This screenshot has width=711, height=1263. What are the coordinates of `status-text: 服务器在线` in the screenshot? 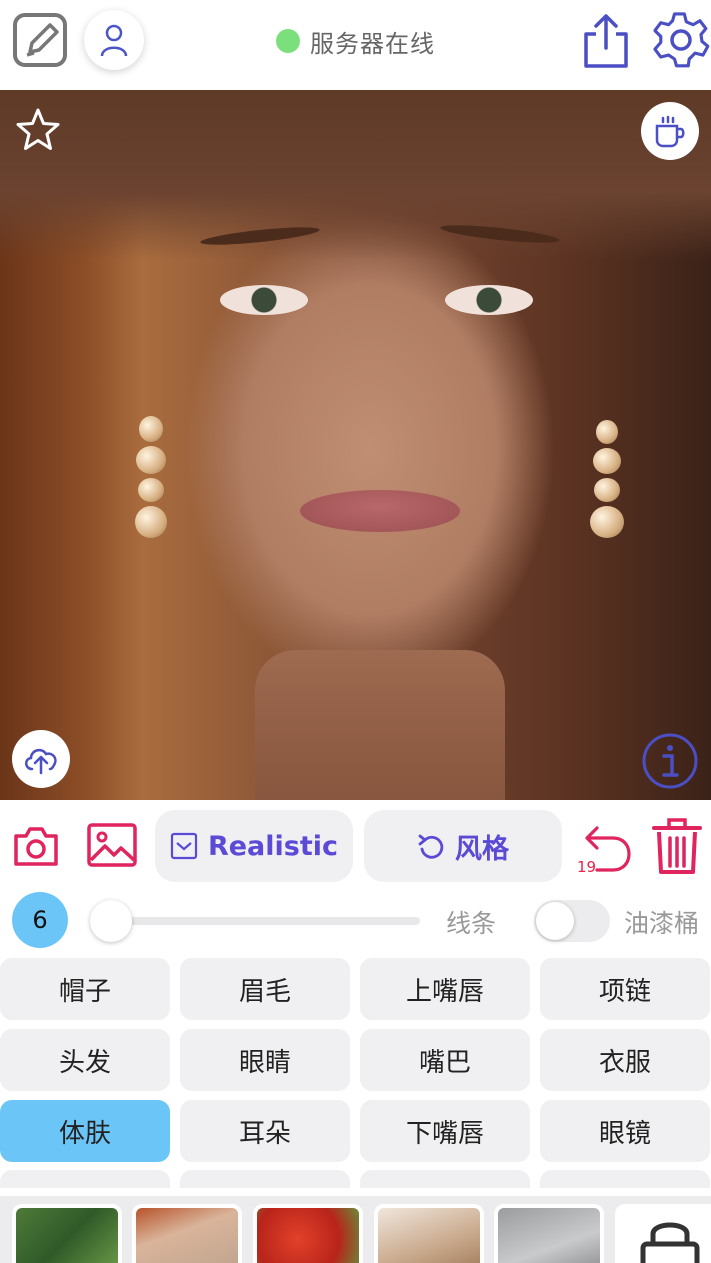 It's located at (372, 43).